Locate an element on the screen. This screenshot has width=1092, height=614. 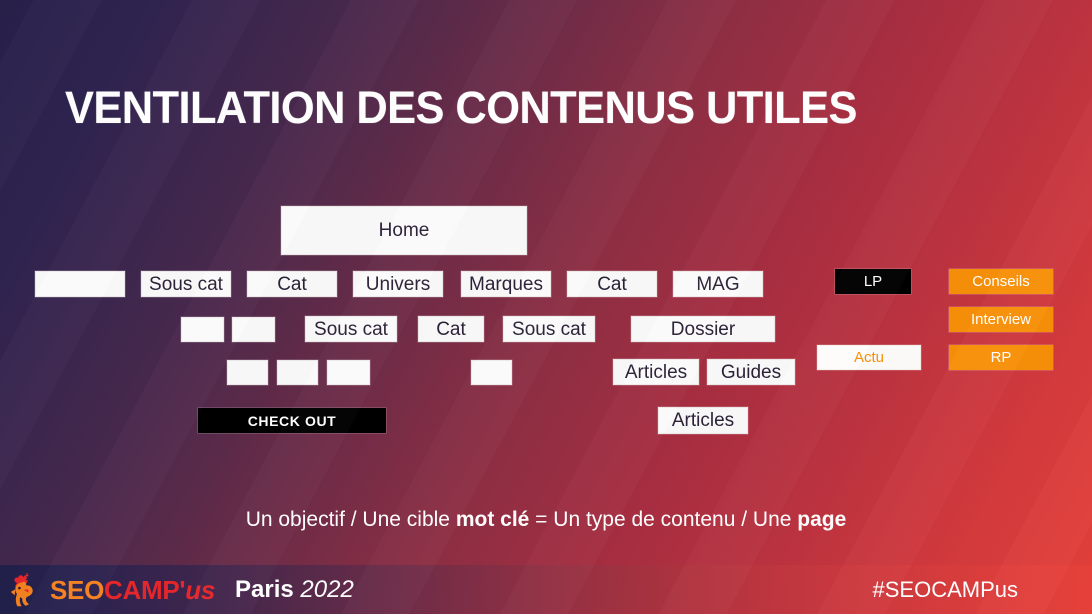
diagram-node-guides: Guides is located at coordinates (751, 372).